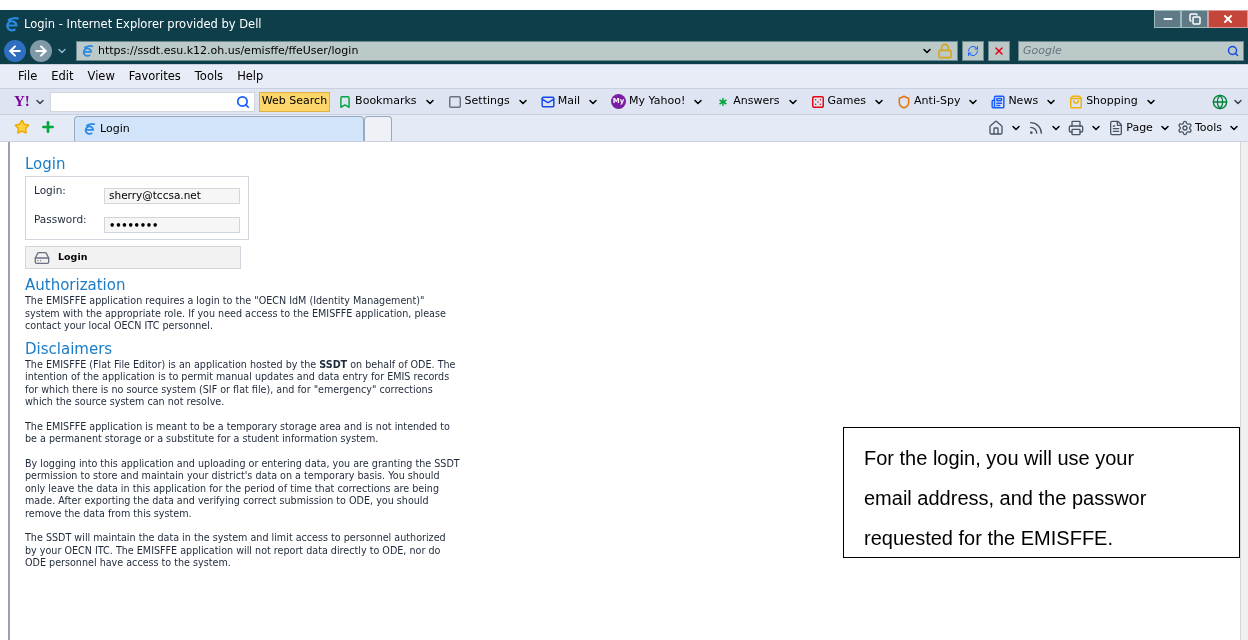 Image resolution: width=1248 pixels, height=640 pixels. What do you see at coordinates (938, 101) in the screenshot?
I see `toolbar-button: Anti-Spy` at bounding box center [938, 101].